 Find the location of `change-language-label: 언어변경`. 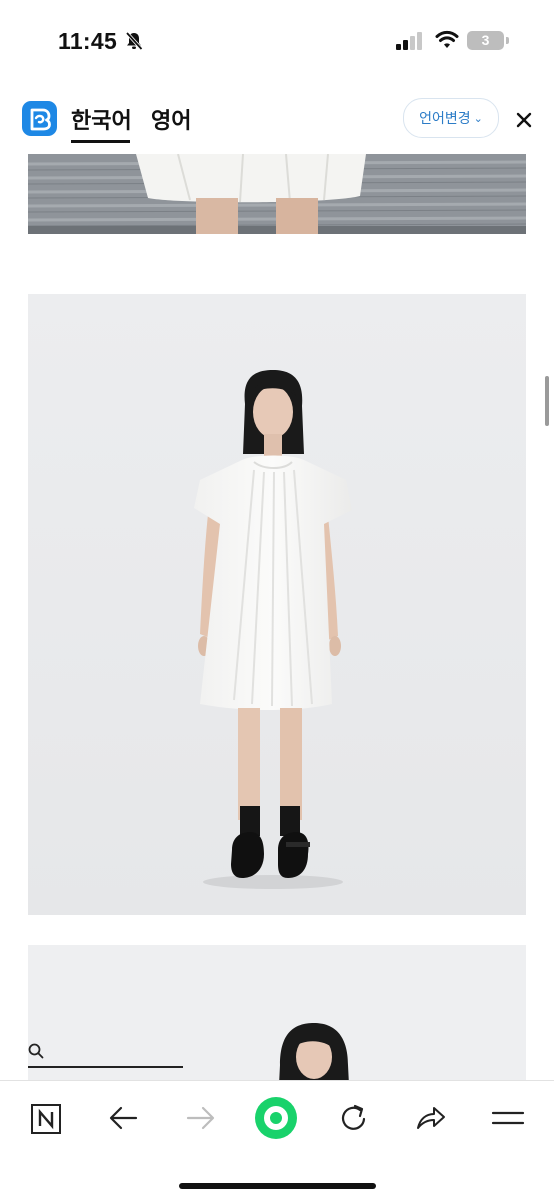

change-language-label: 언어변경 is located at coordinates (445, 118).